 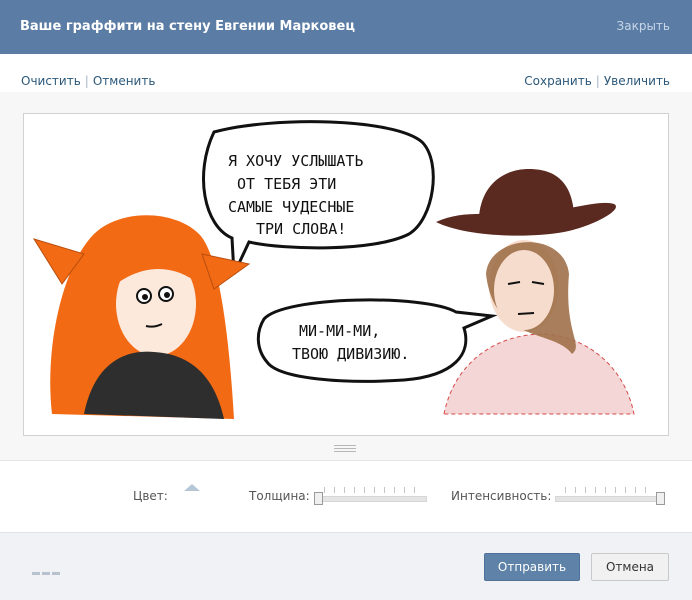 What do you see at coordinates (660, 498) in the screenshot?
I see `intensity-slider-thumb` at bounding box center [660, 498].